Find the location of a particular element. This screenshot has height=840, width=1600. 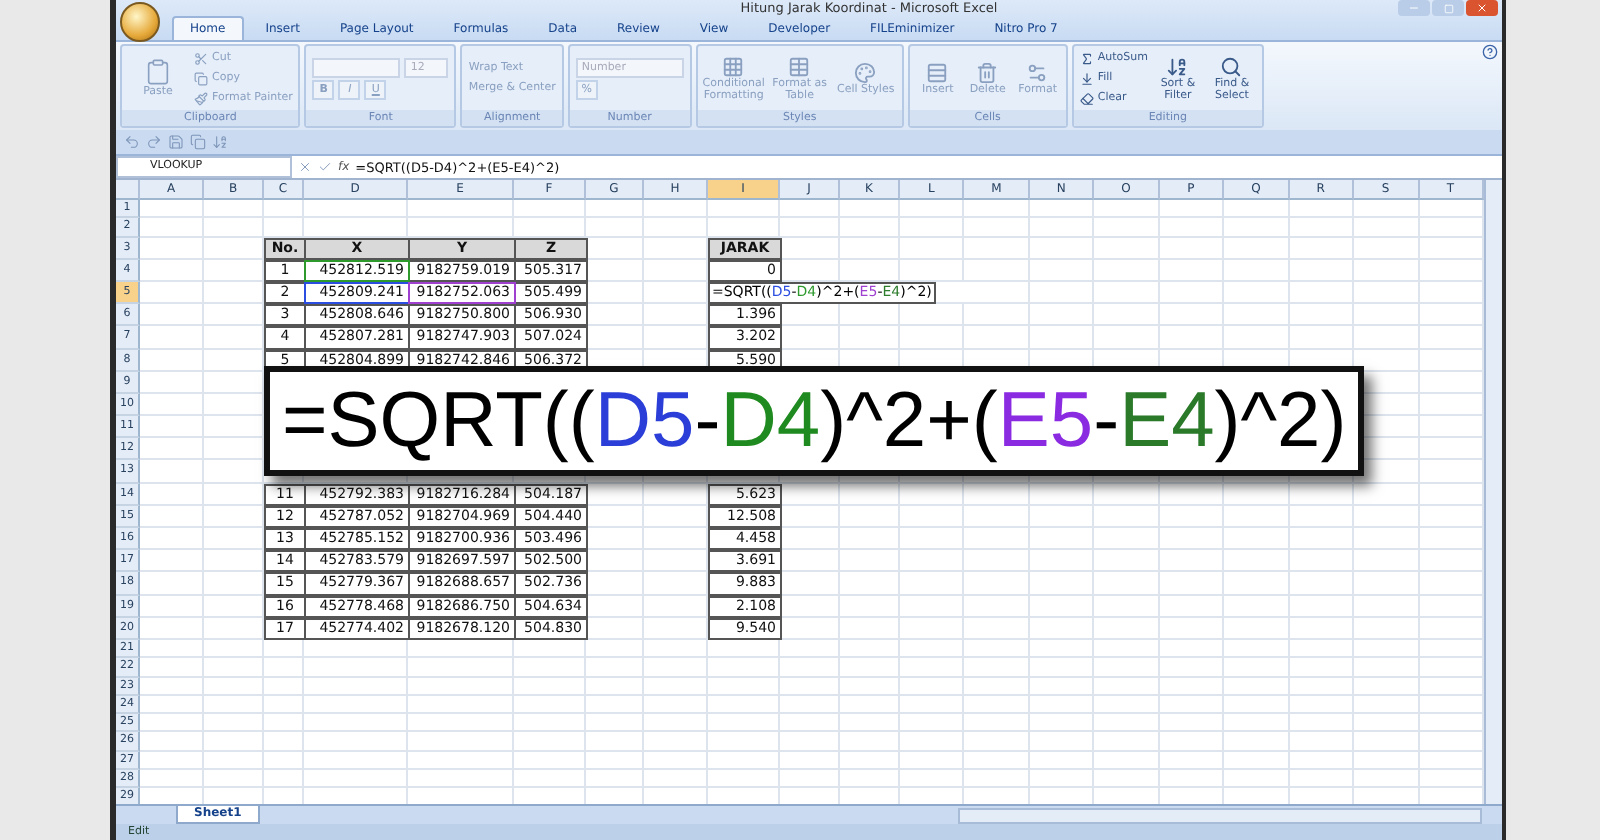

check-icon is located at coordinates (325, 167).